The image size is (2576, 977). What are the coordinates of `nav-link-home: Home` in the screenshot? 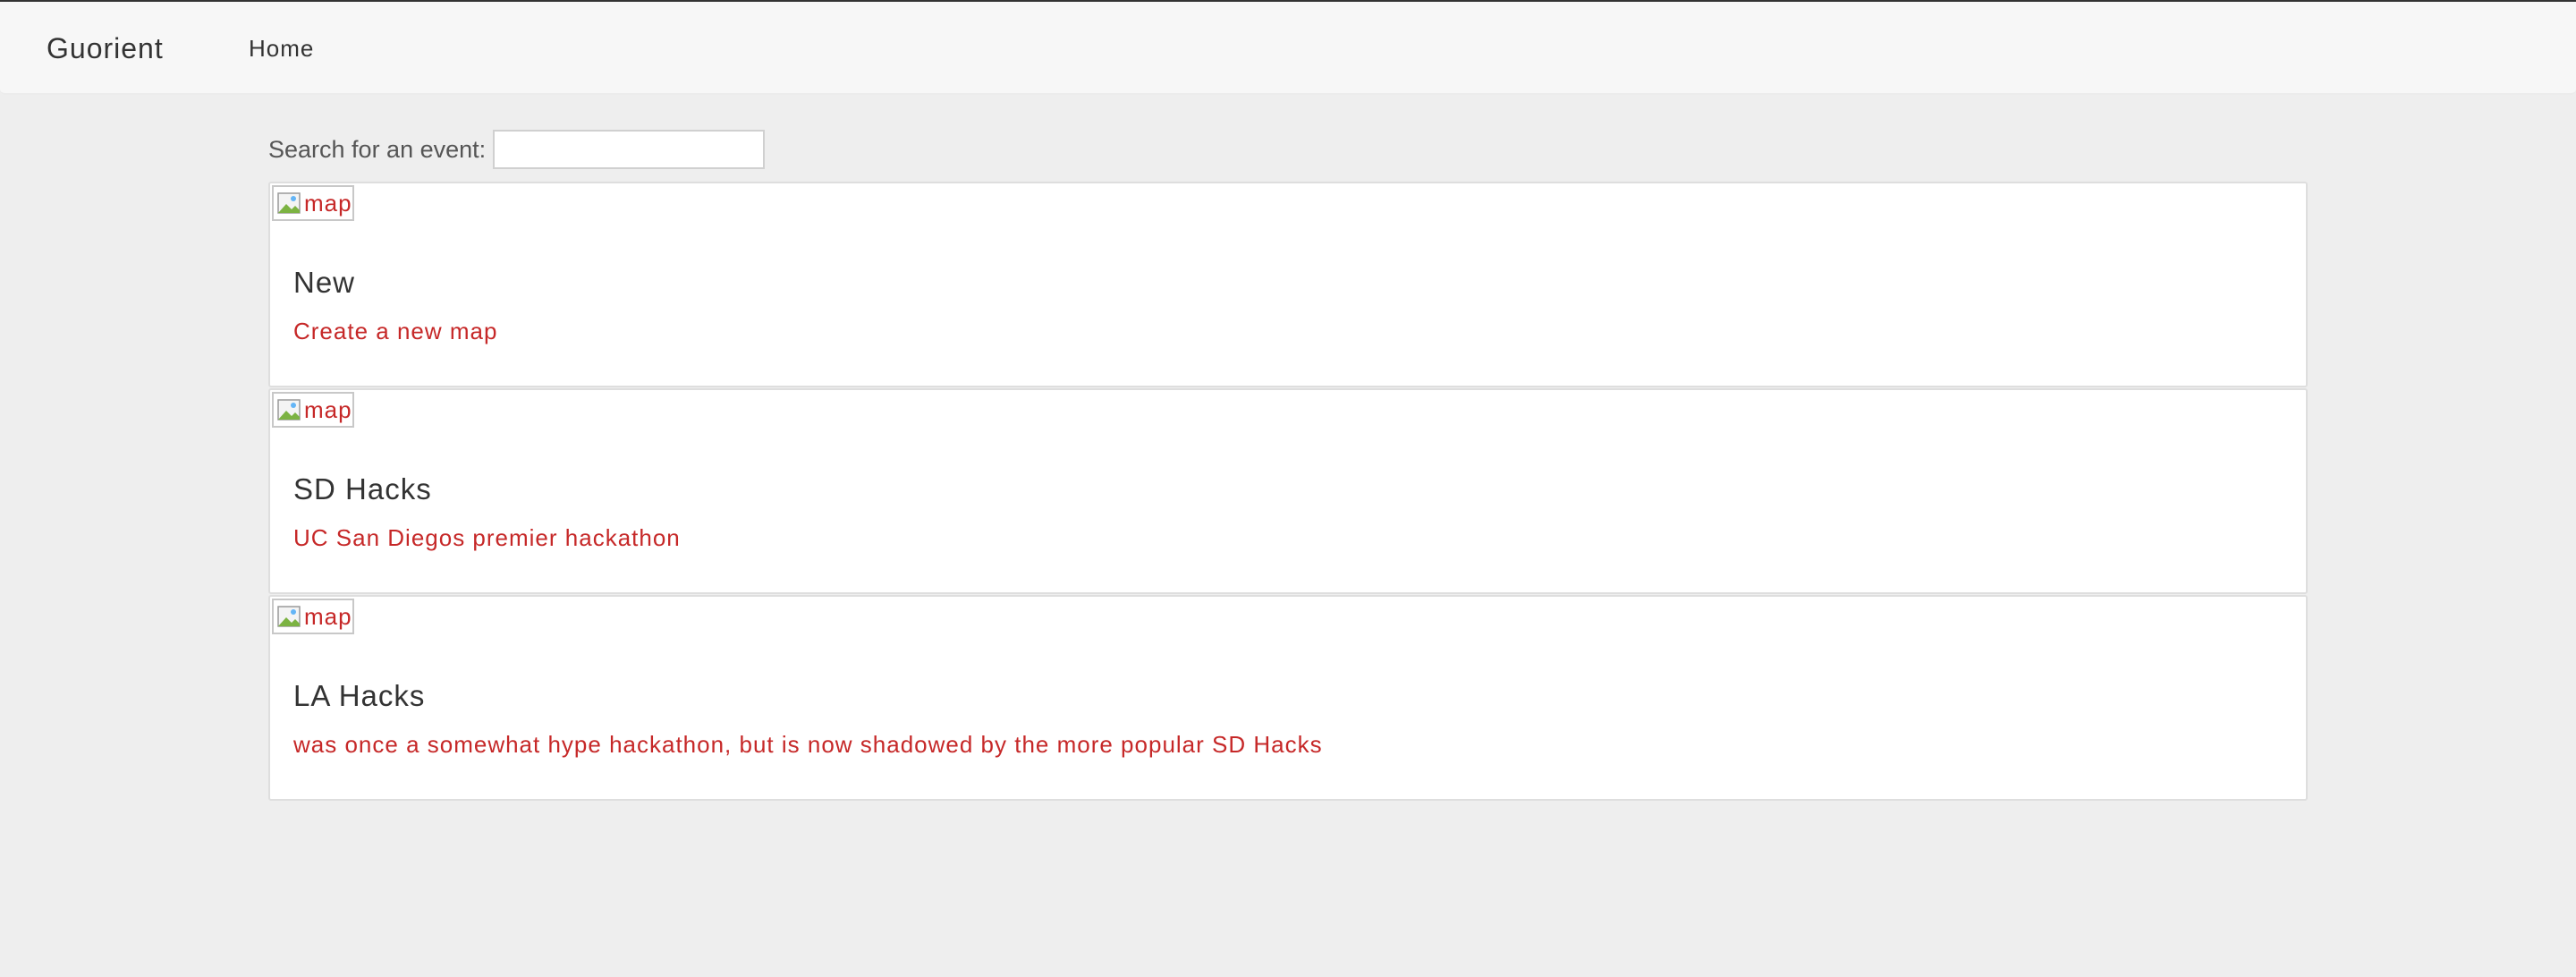 It's located at (281, 49).